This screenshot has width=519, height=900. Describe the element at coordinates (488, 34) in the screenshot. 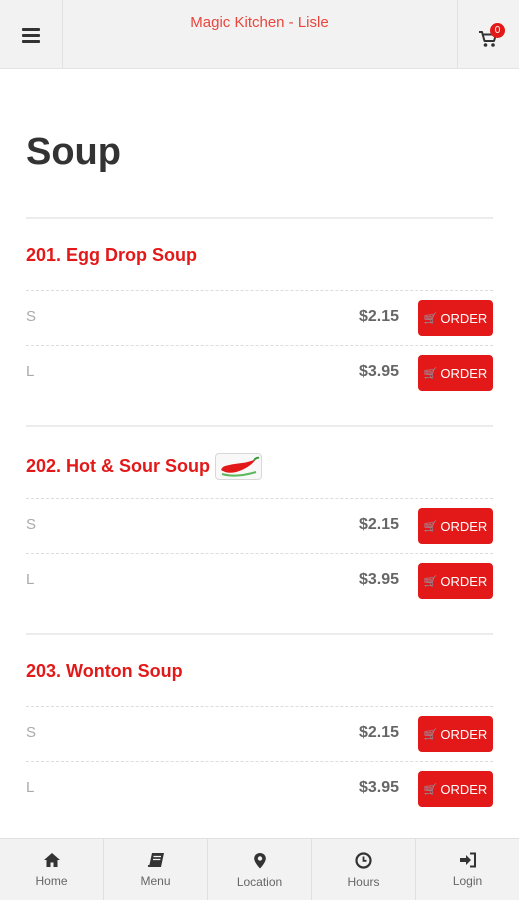

I see `cart-button: 0` at that location.